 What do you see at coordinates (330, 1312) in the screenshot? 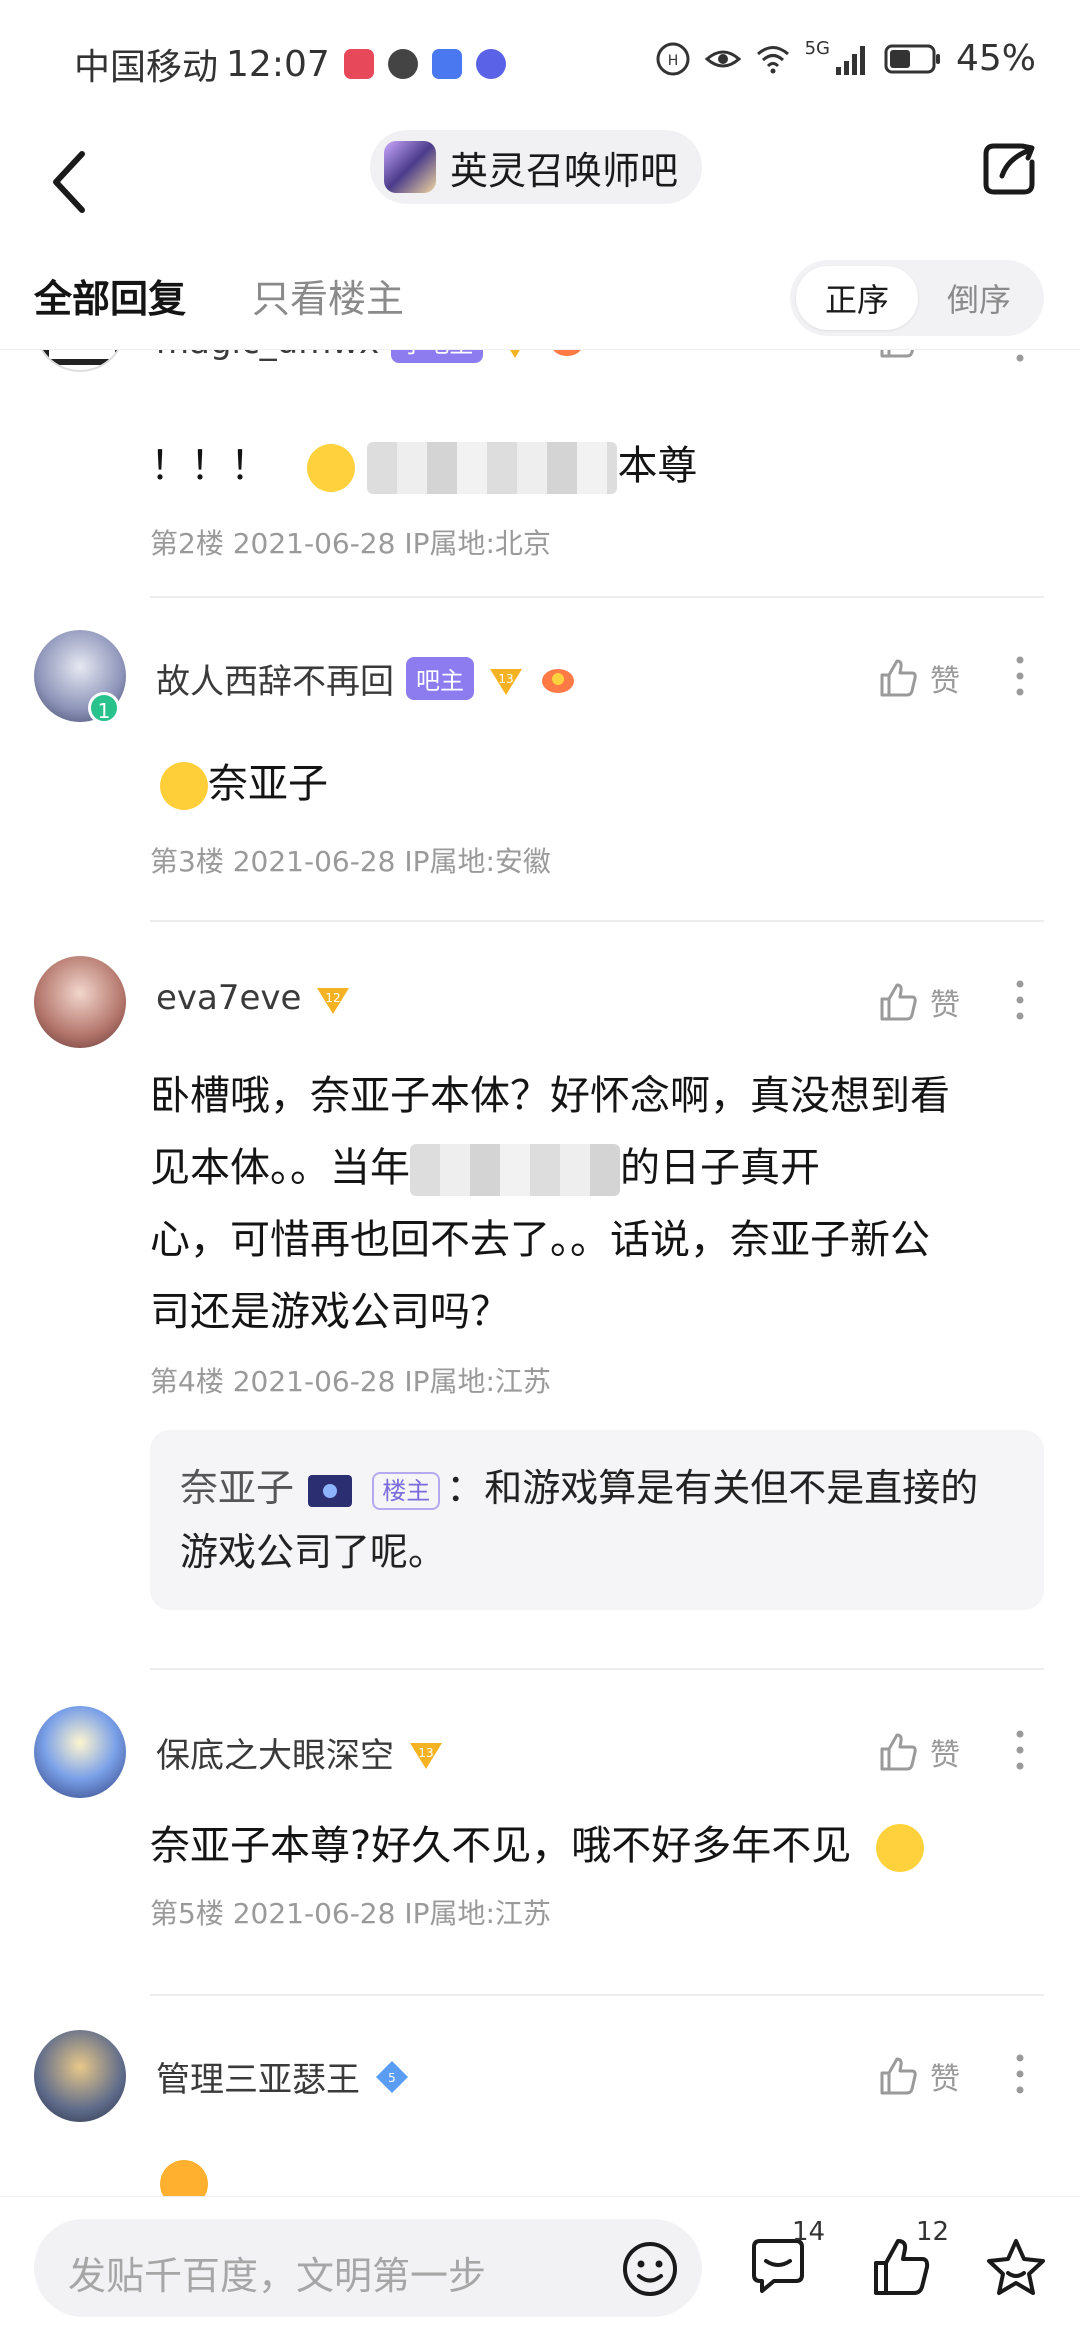
I see `post-text-line: 司还是游戏公司吗？` at bounding box center [330, 1312].